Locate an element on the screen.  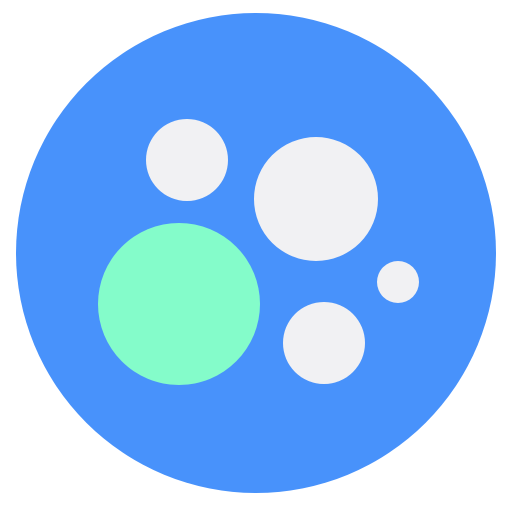
bubble-small-right is located at coordinates (398, 282).